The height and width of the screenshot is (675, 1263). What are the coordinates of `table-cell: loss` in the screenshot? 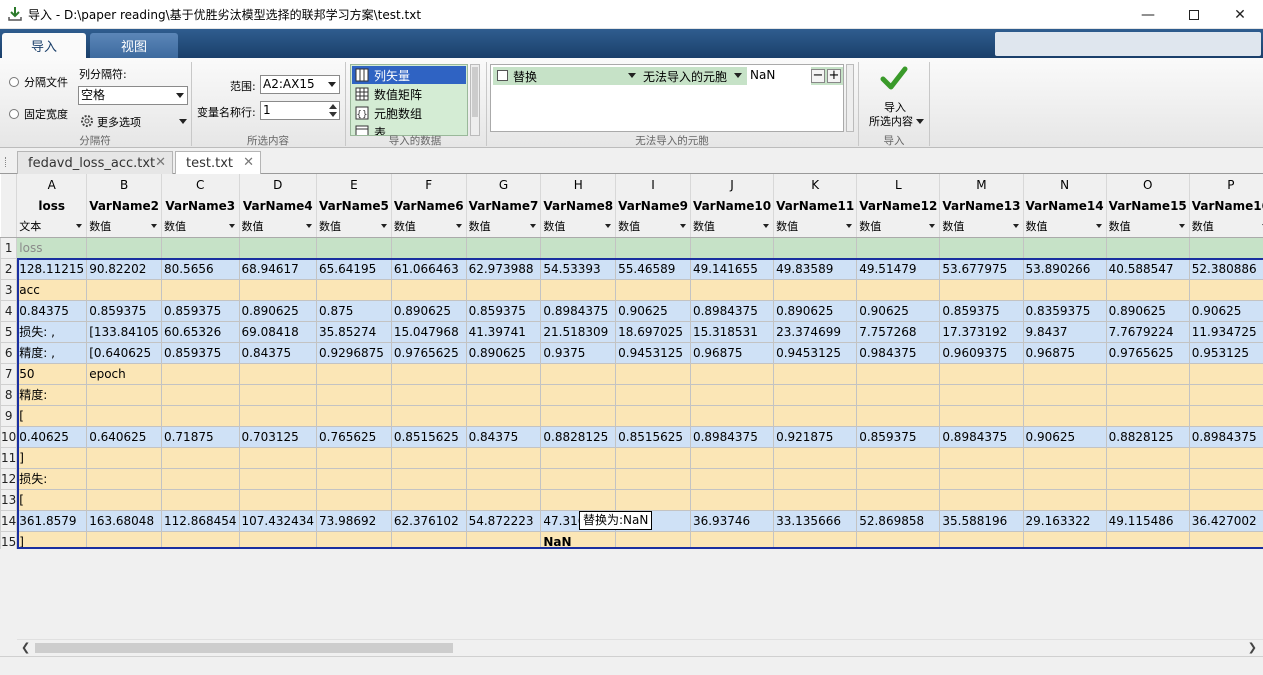 It's located at (52, 247).